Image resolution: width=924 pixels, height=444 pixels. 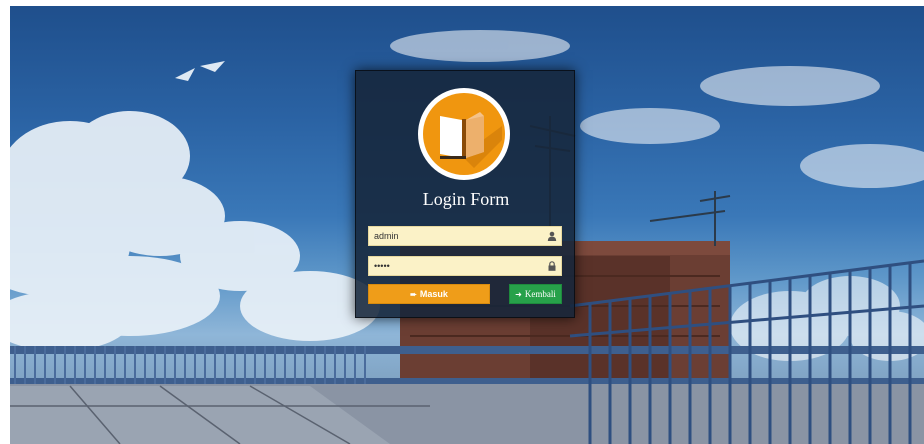 What do you see at coordinates (433, 294) in the screenshot?
I see `login-button-label: Masuk` at bounding box center [433, 294].